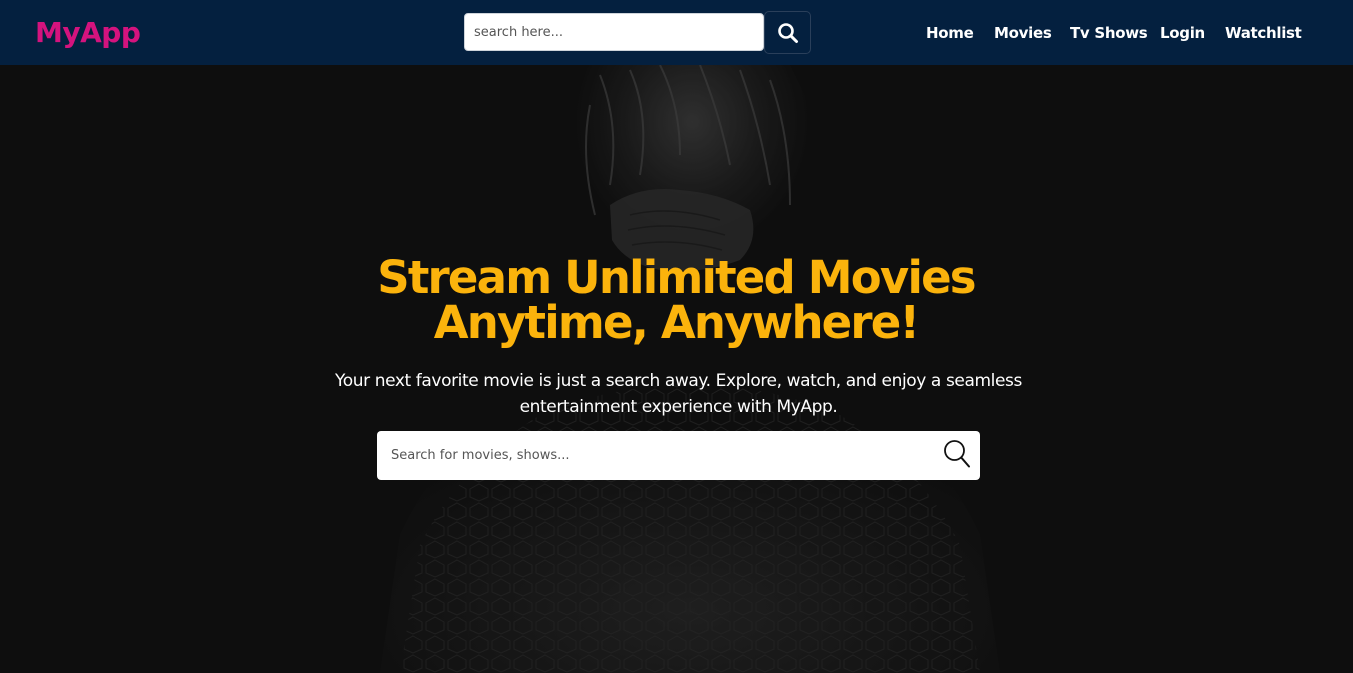 The image size is (1353, 673). What do you see at coordinates (950, 33) in the screenshot?
I see `nav-link-home: Home` at bounding box center [950, 33].